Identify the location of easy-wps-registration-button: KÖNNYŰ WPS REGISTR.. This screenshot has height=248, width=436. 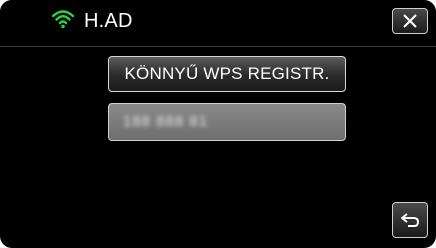
(227, 74).